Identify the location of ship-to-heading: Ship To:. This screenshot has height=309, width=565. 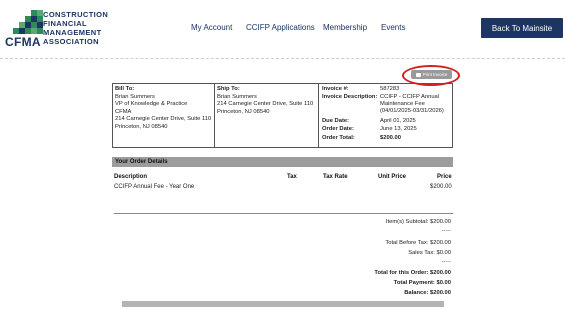
(228, 89).